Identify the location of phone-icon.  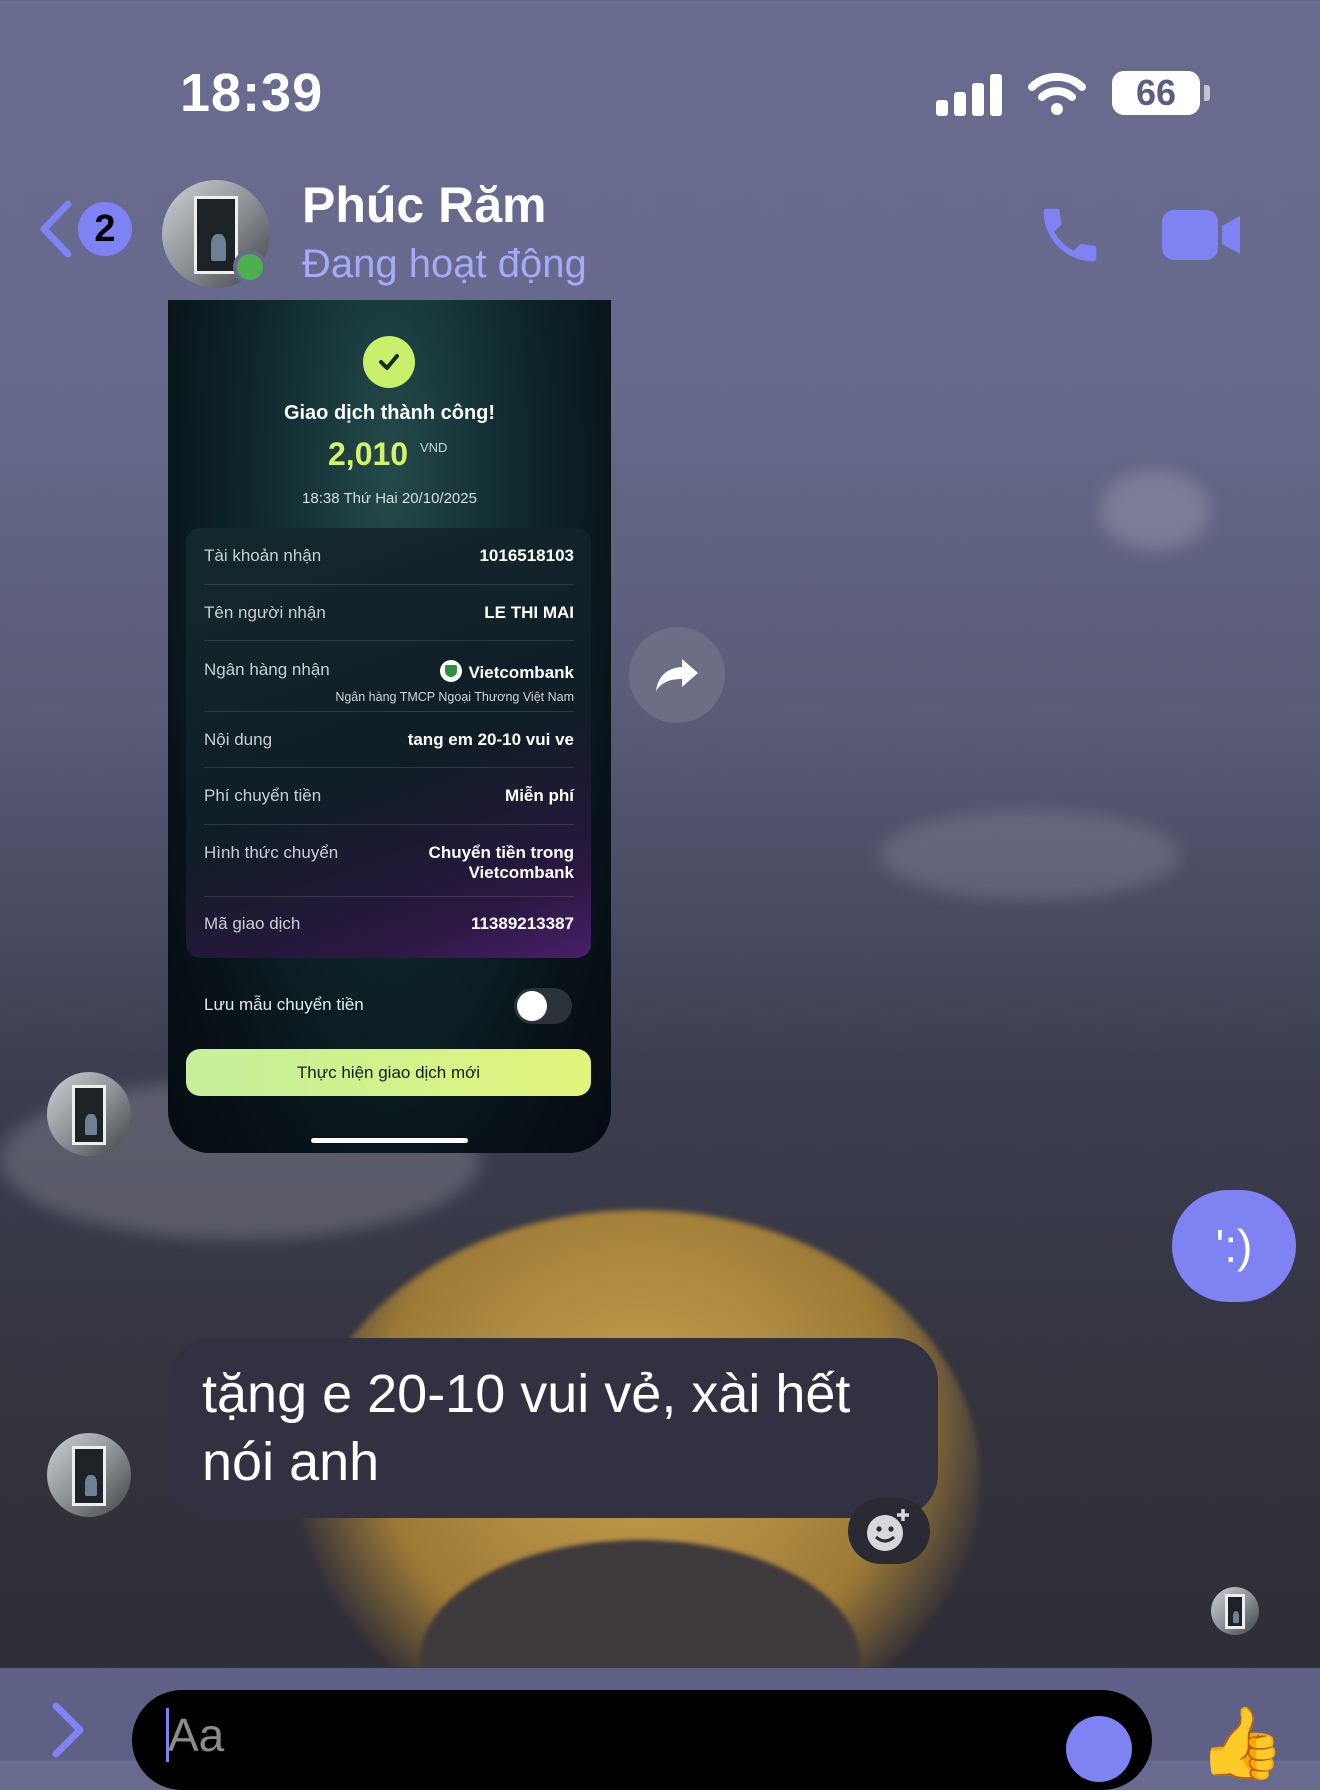
(1070, 235).